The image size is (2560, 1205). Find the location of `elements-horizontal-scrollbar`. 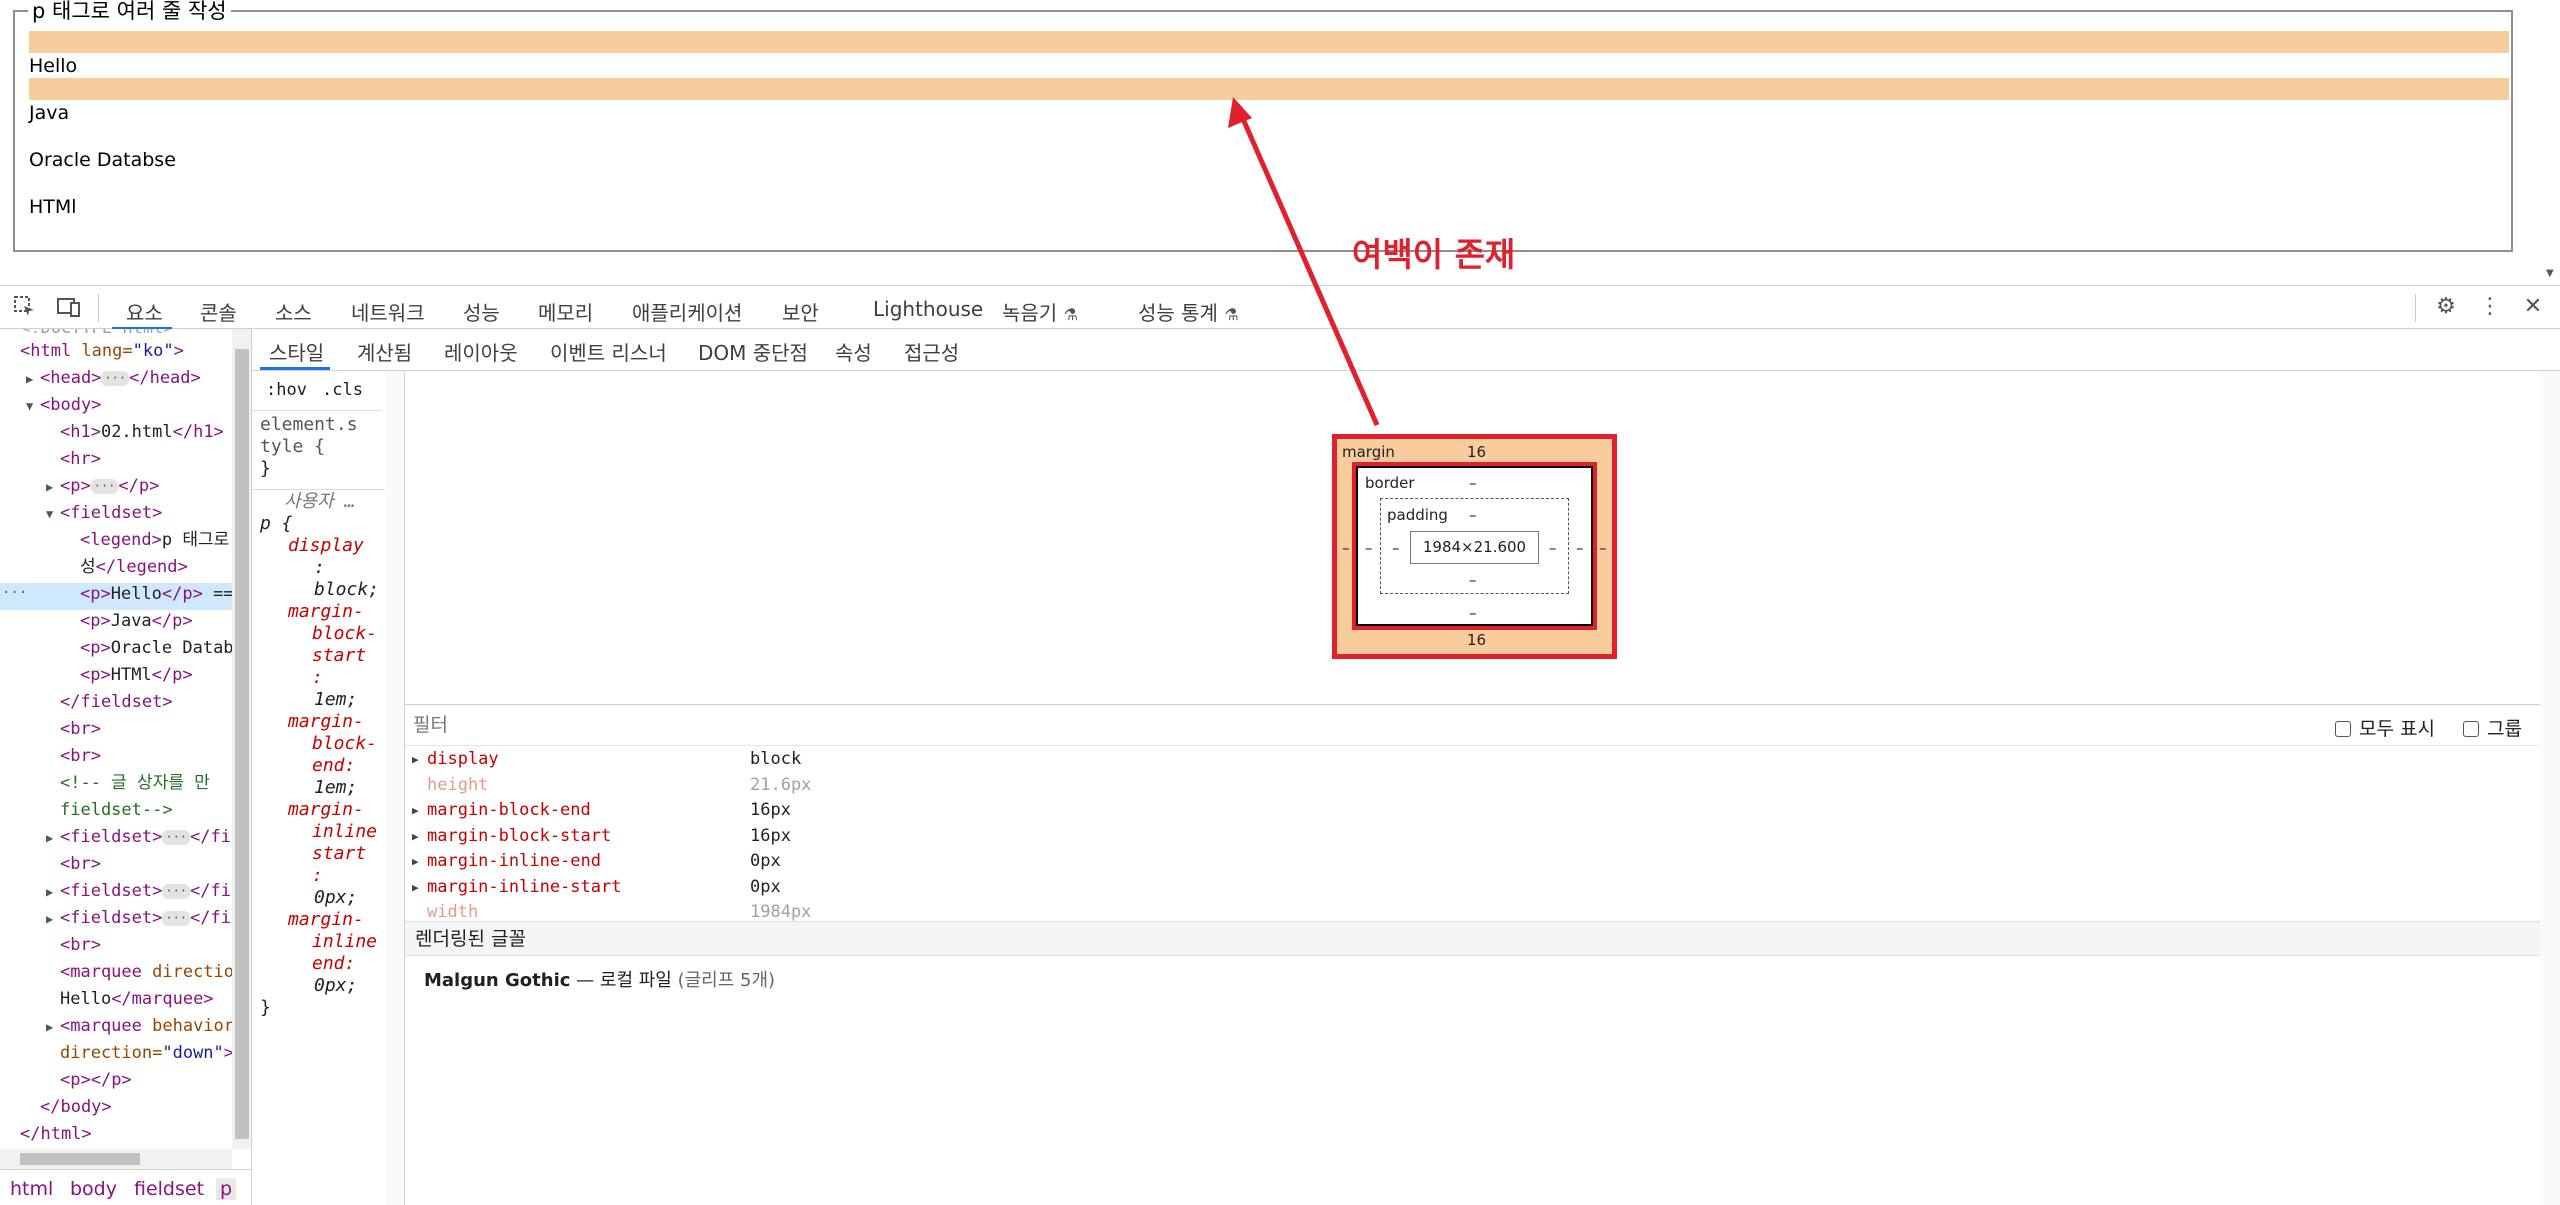

elements-horizontal-scrollbar is located at coordinates (116, 1159).